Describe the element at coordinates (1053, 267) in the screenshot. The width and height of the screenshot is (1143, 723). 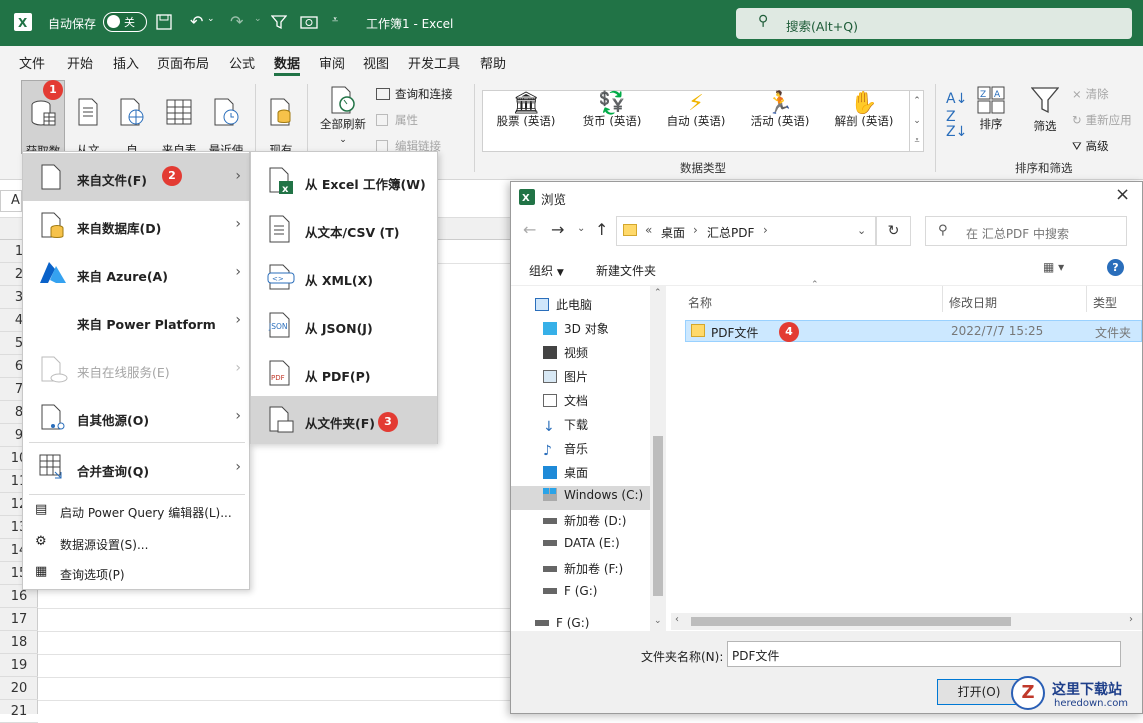
I see `view-options-icon: ▦ ▾` at that location.